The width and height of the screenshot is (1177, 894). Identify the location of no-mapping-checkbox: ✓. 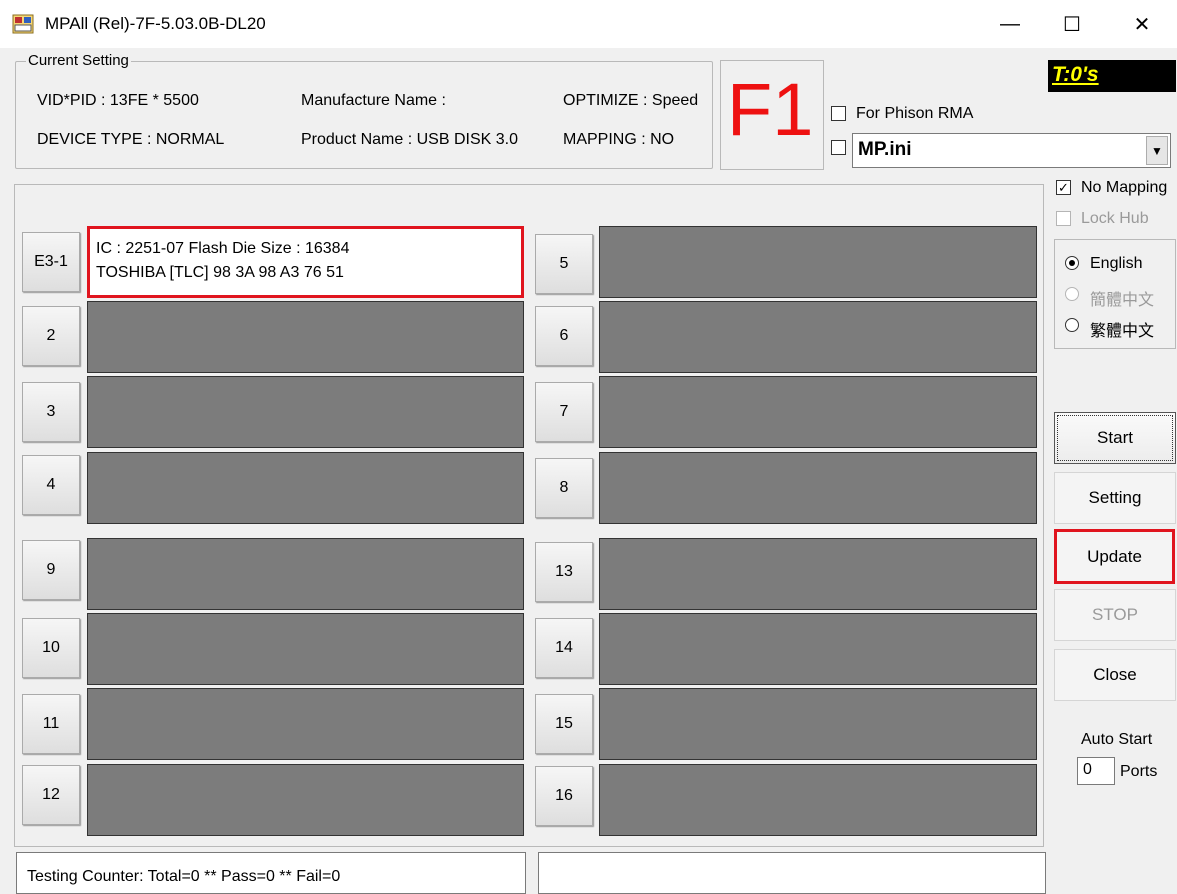
(1063, 187).